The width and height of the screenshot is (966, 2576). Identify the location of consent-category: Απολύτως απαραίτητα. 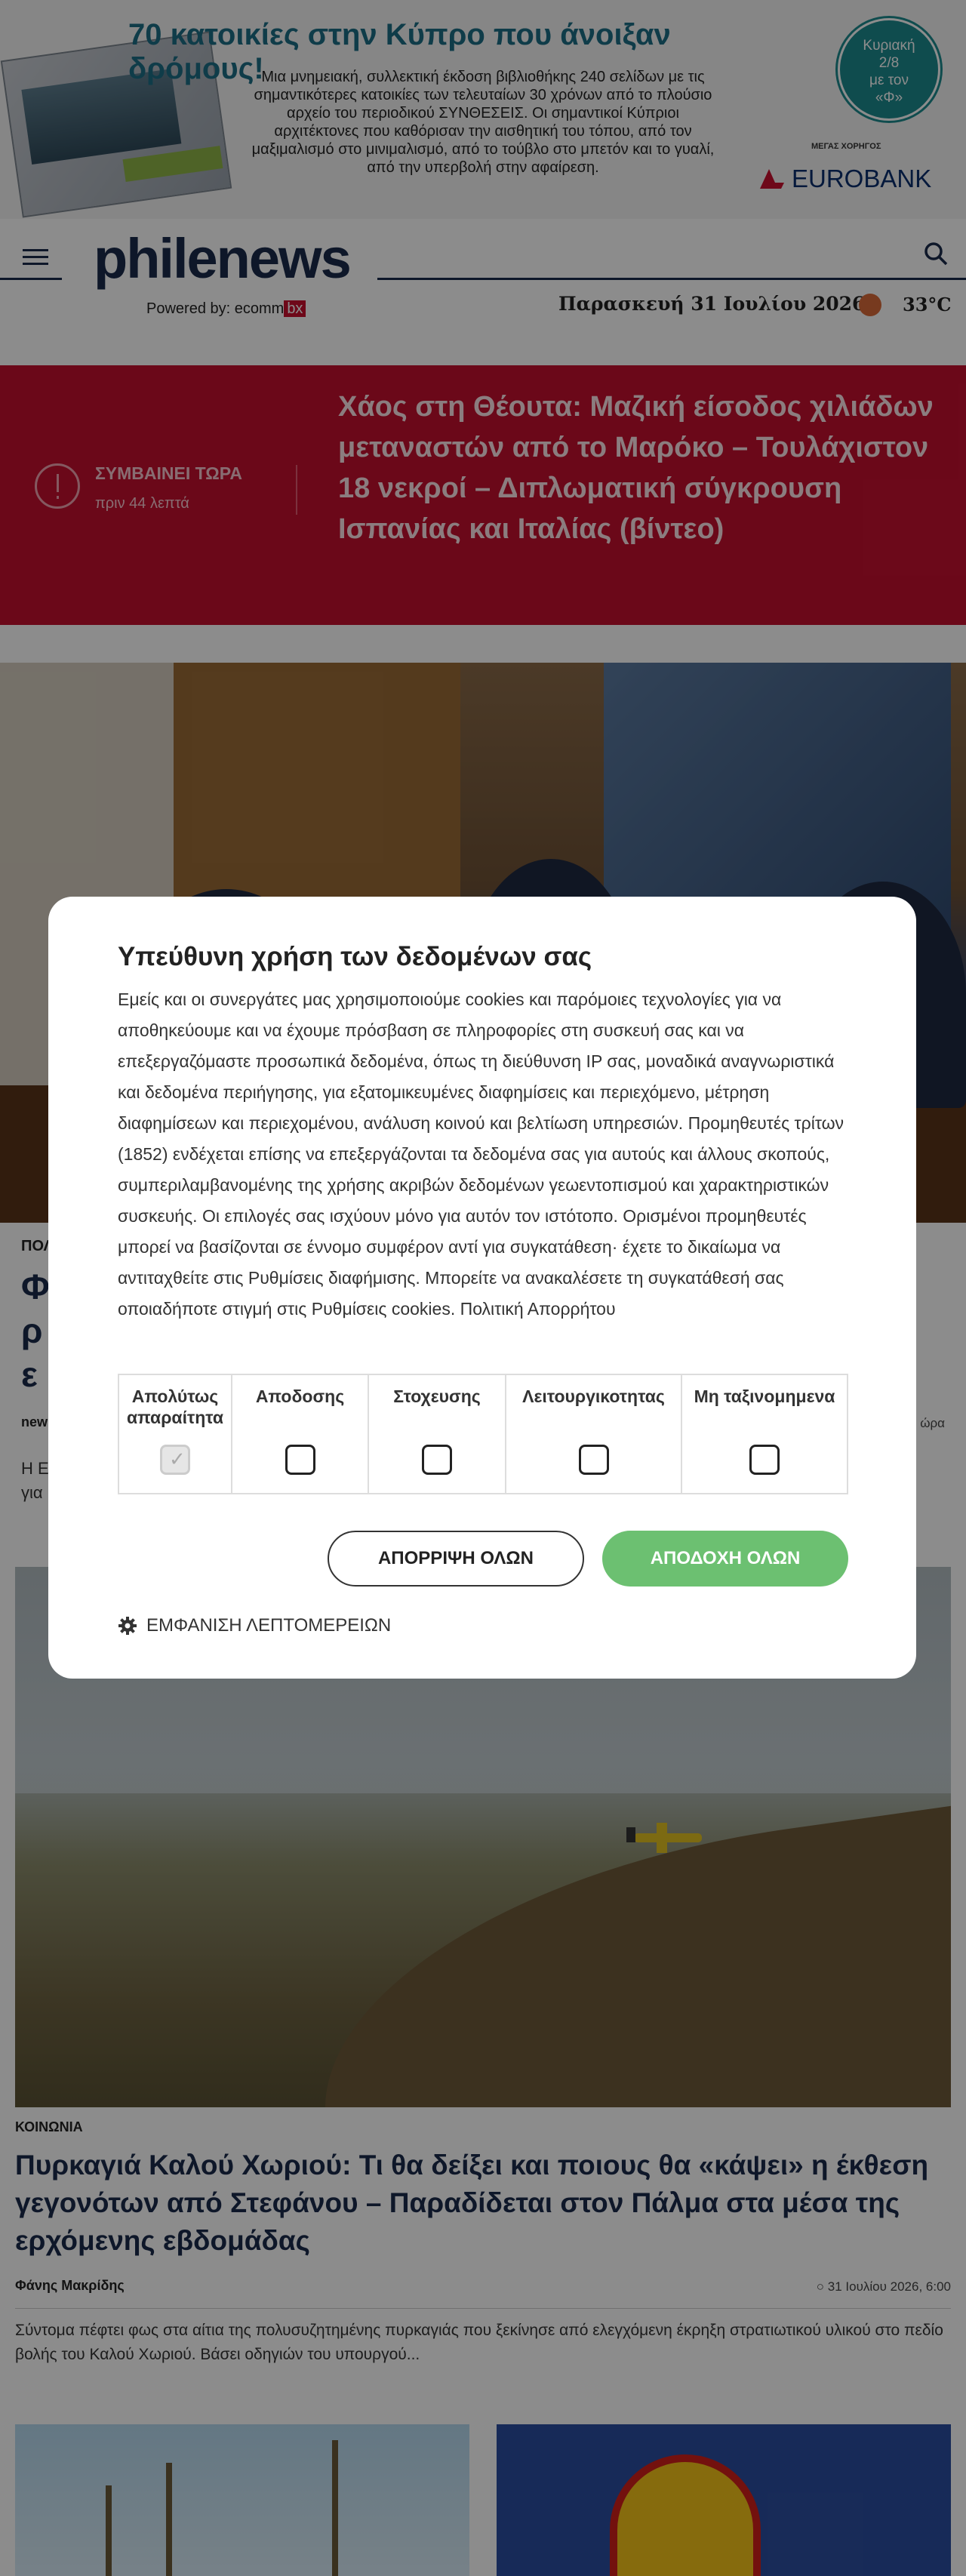
(175, 1434).